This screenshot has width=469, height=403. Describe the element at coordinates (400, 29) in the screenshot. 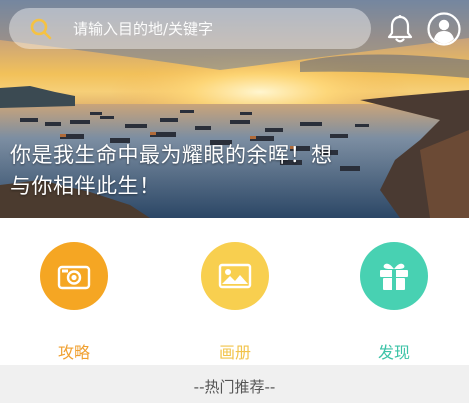

I see `bell-icon` at that location.